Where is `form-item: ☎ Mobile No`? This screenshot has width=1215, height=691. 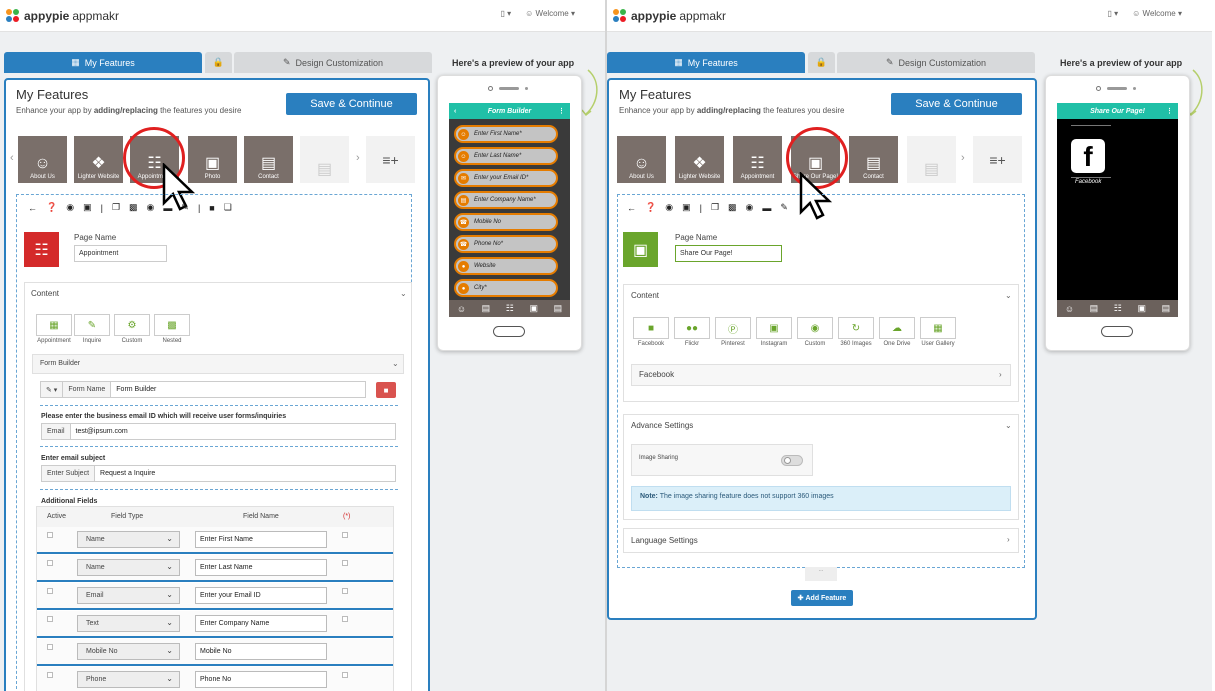
form-item: ☎ Mobile No is located at coordinates (506, 222).